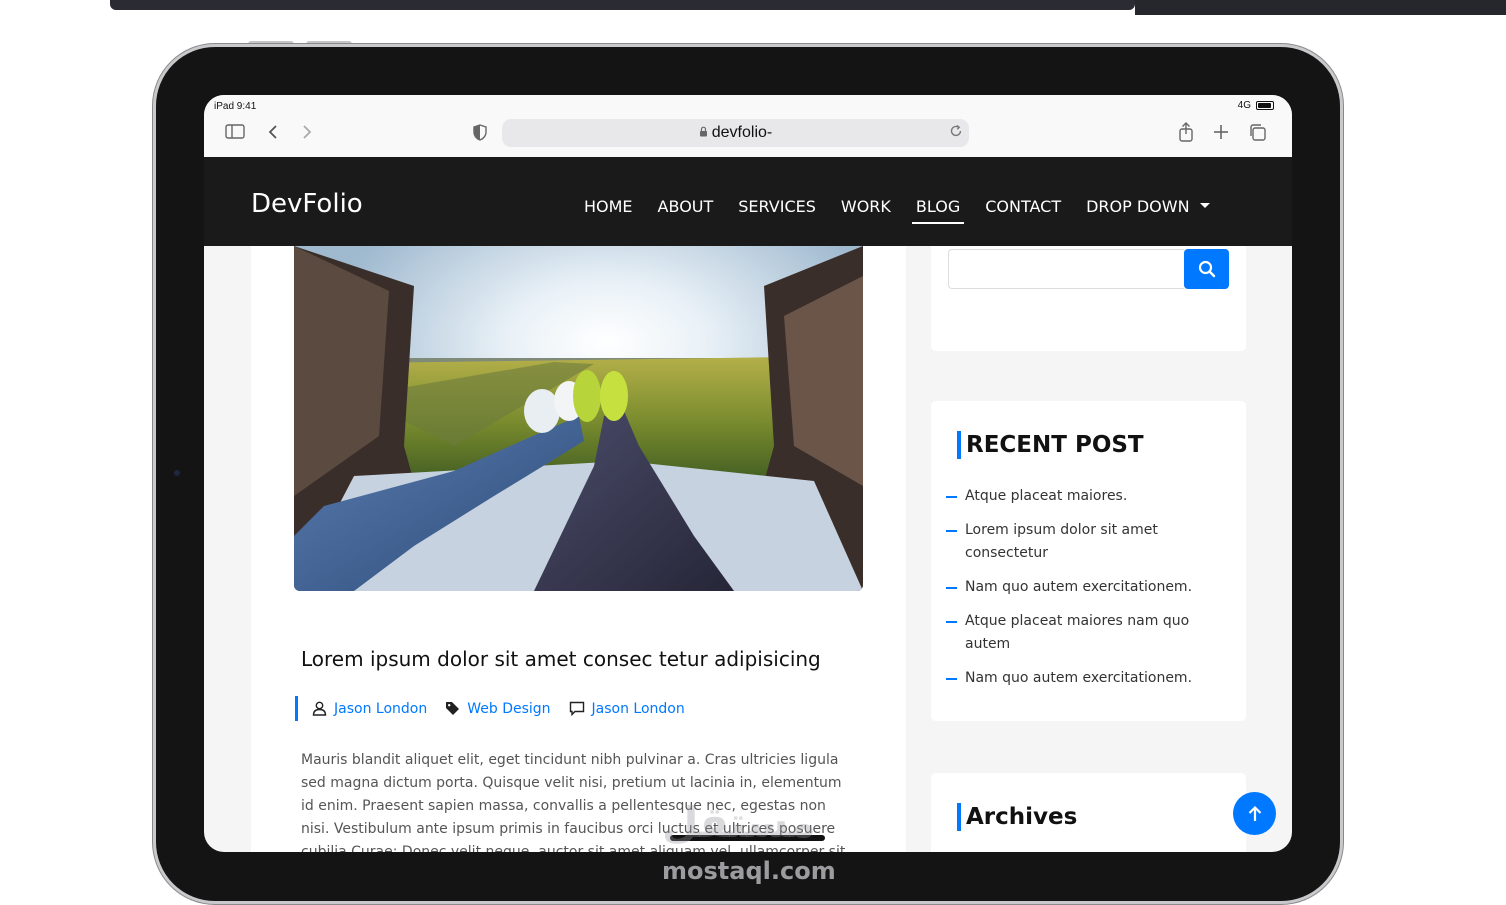 This screenshot has height=905, width=1506. Describe the element at coordinates (1088, 293) in the screenshot. I see `search-widget` at that location.